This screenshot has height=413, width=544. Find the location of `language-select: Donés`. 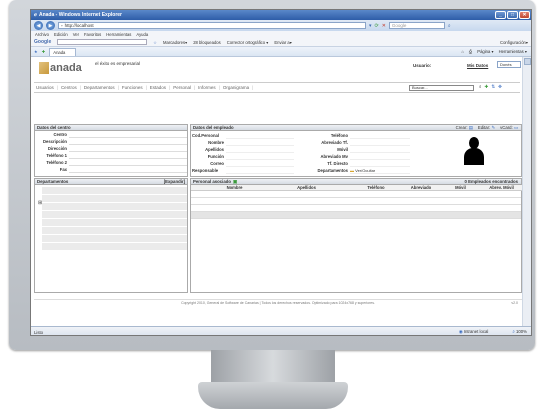

language-select: Donés is located at coordinates (509, 64).